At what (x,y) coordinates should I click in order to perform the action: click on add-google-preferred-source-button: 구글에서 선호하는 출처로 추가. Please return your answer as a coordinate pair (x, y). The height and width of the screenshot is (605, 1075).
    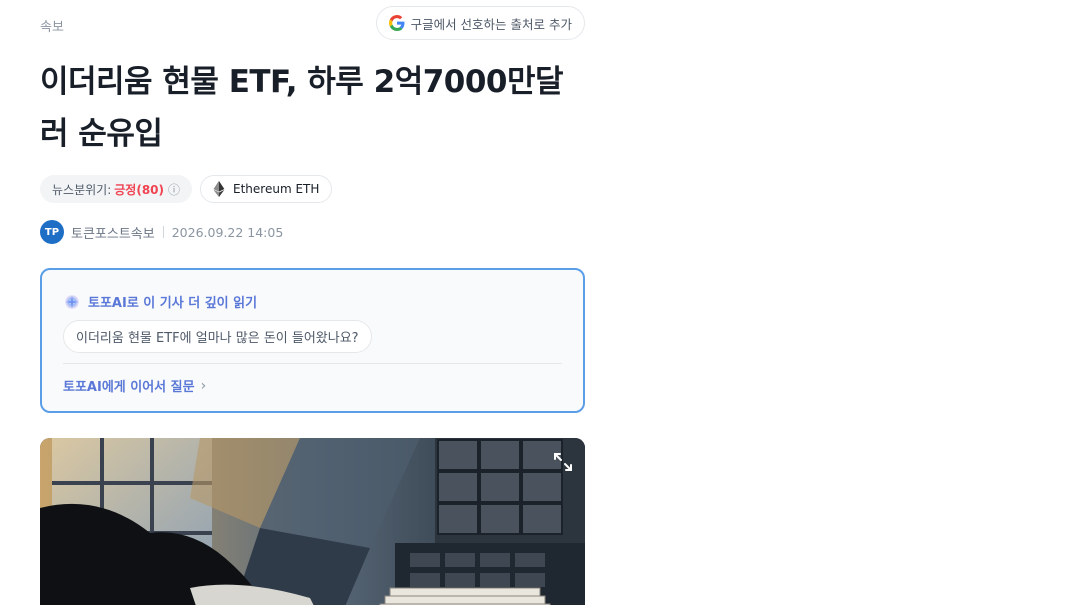
    Looking at the image, I should click on (480, 23).